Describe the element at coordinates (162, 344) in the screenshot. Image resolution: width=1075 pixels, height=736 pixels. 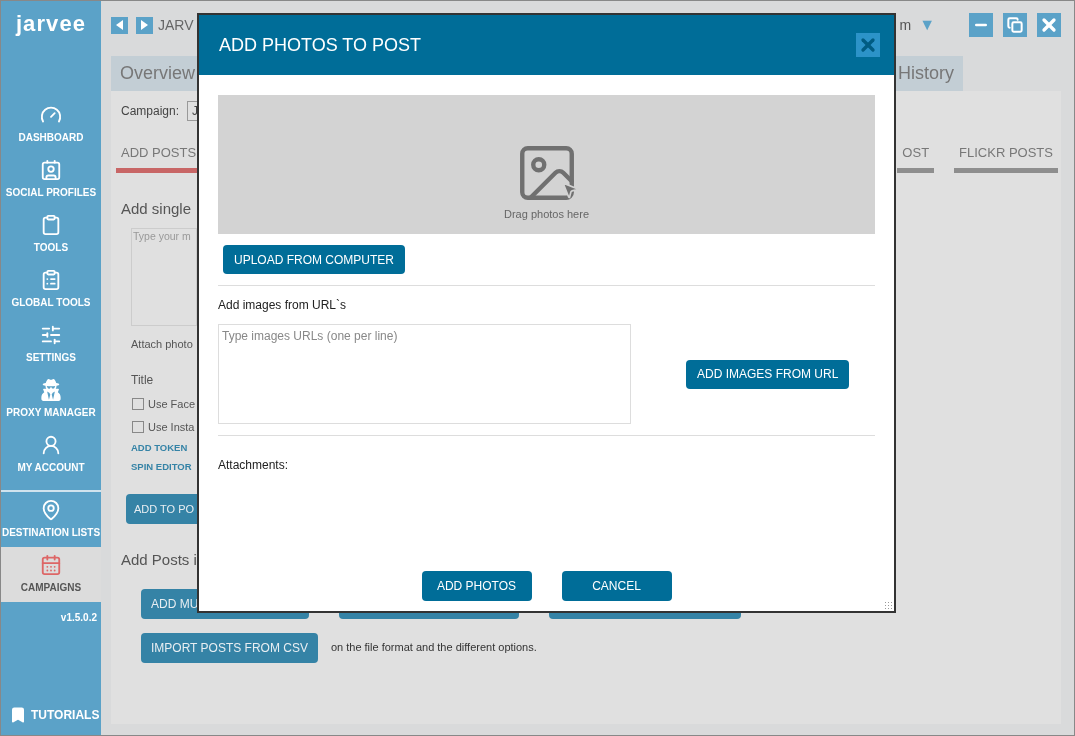
I see `attach-label: Attach photo` at that location.